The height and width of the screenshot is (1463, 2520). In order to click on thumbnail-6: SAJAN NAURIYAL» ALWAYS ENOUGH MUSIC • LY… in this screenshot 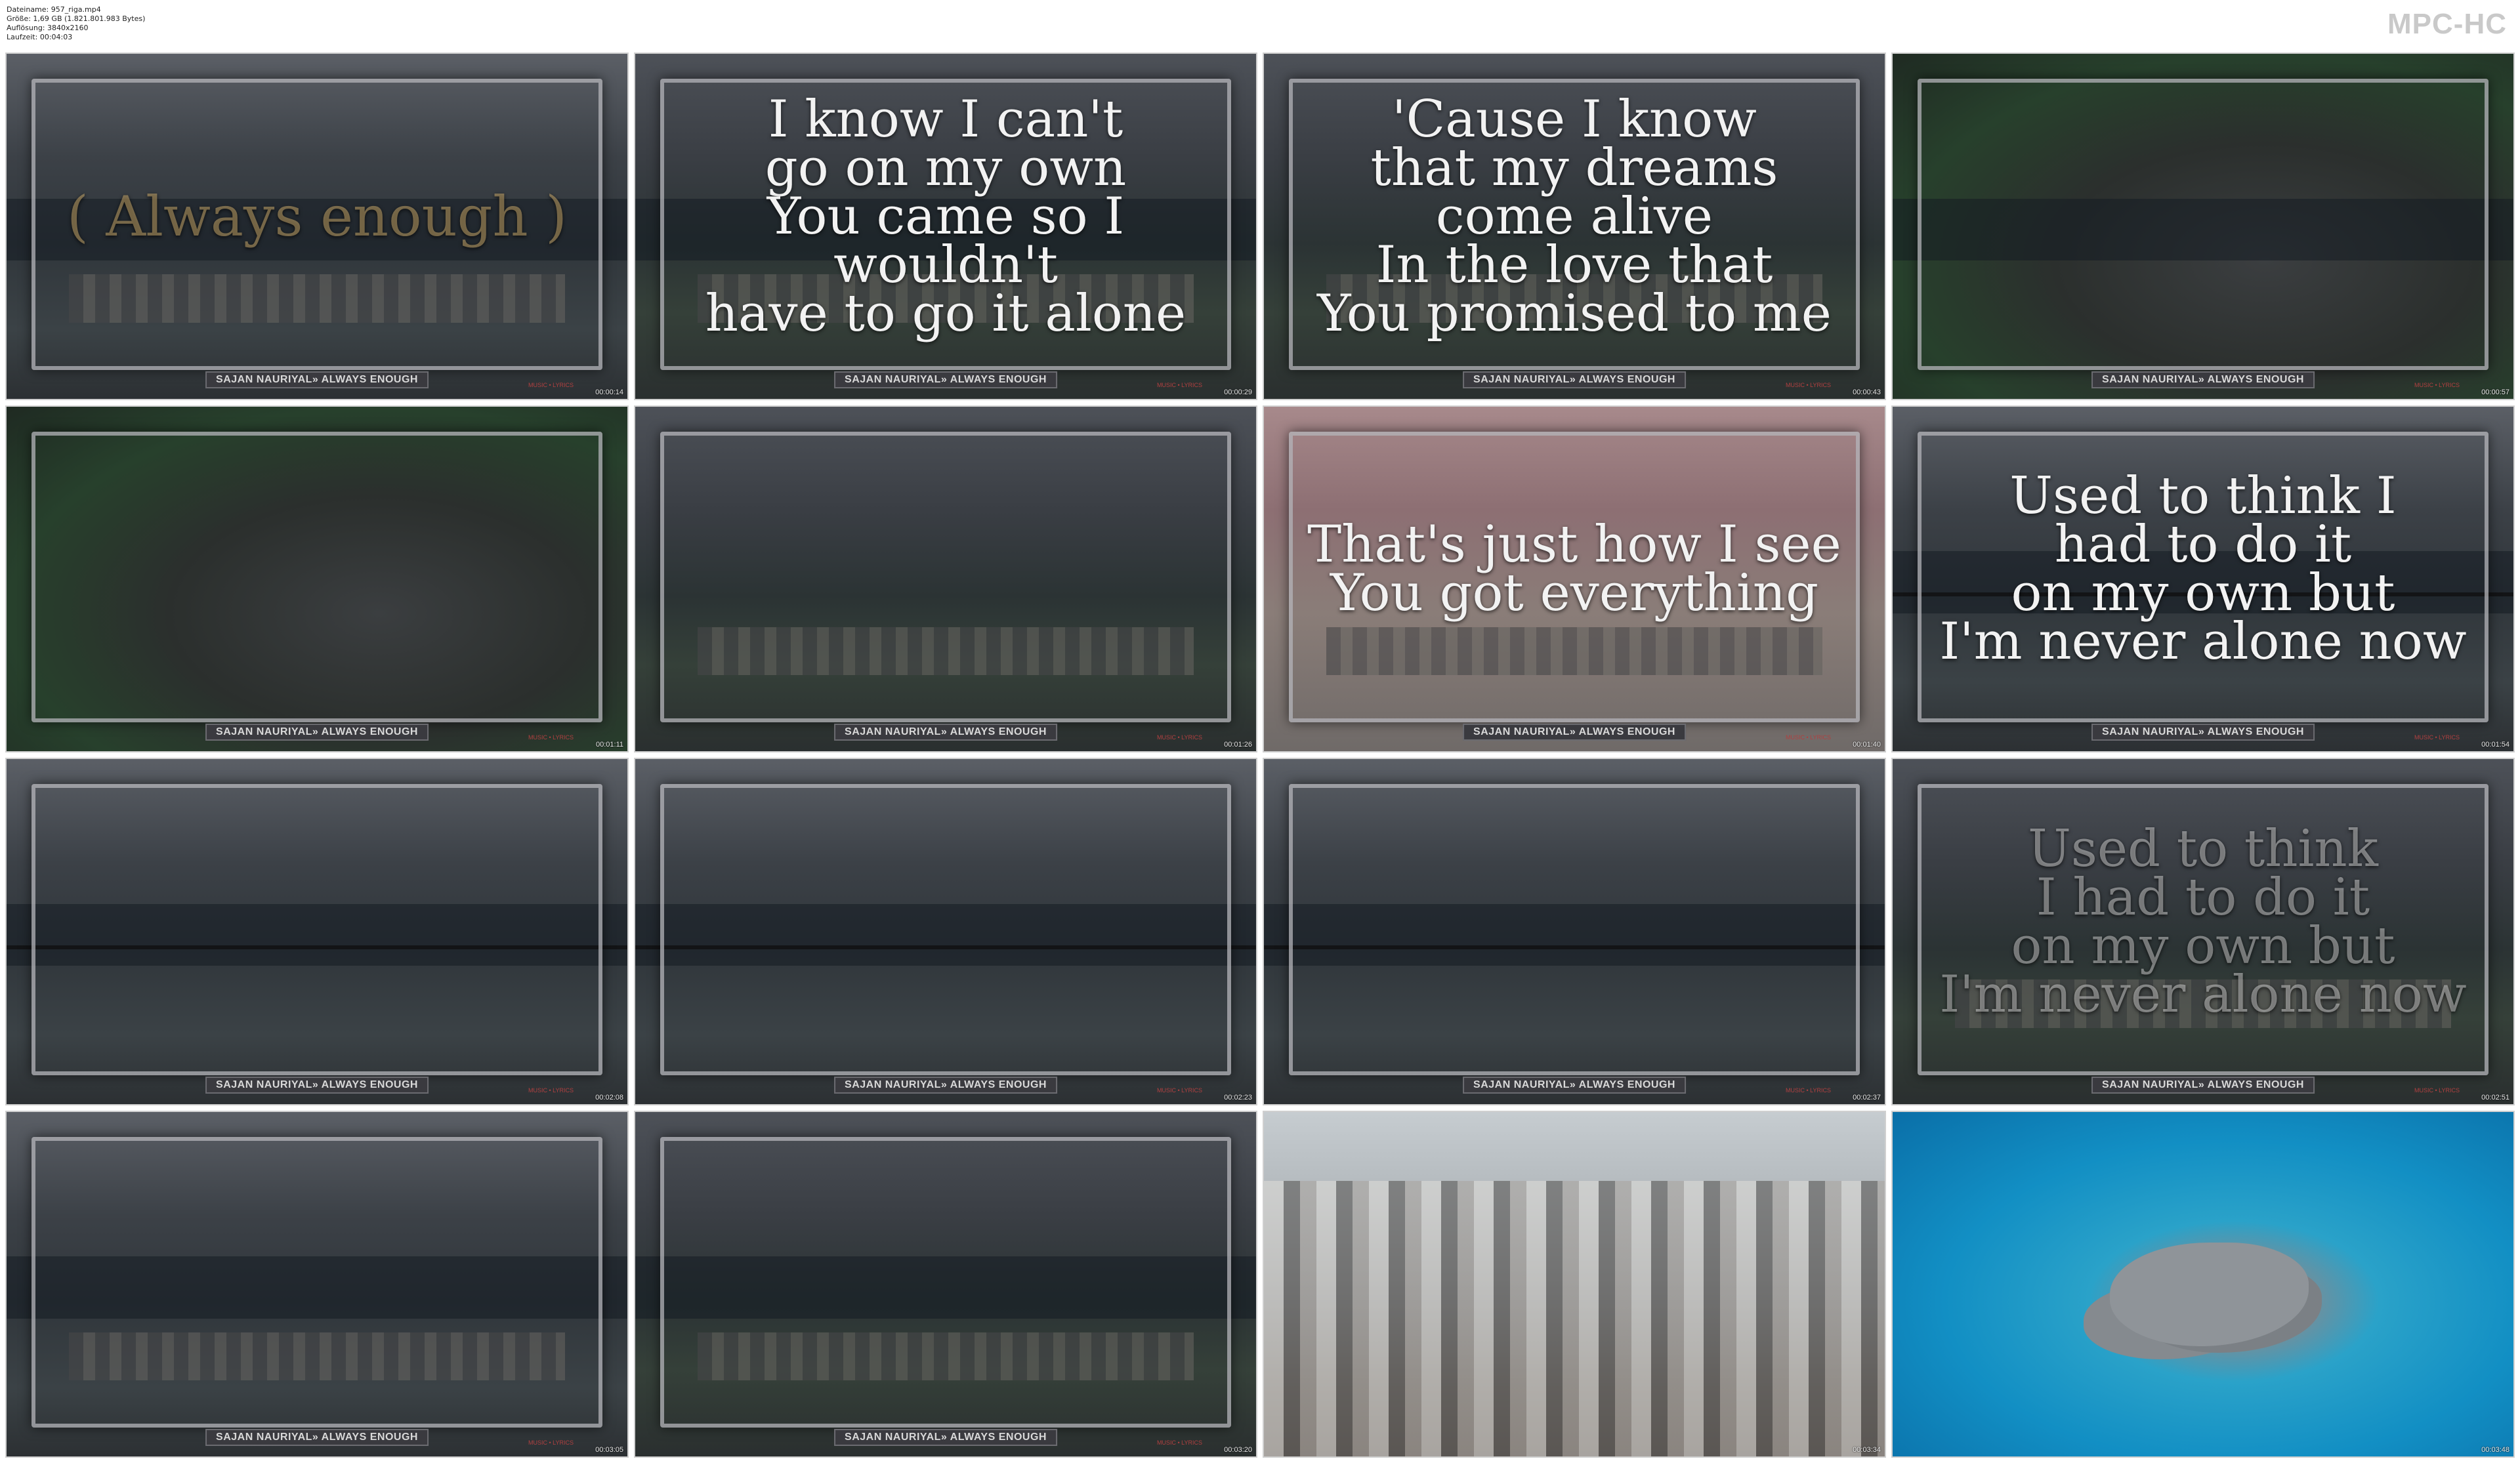, I will do `click(945, 579)`.